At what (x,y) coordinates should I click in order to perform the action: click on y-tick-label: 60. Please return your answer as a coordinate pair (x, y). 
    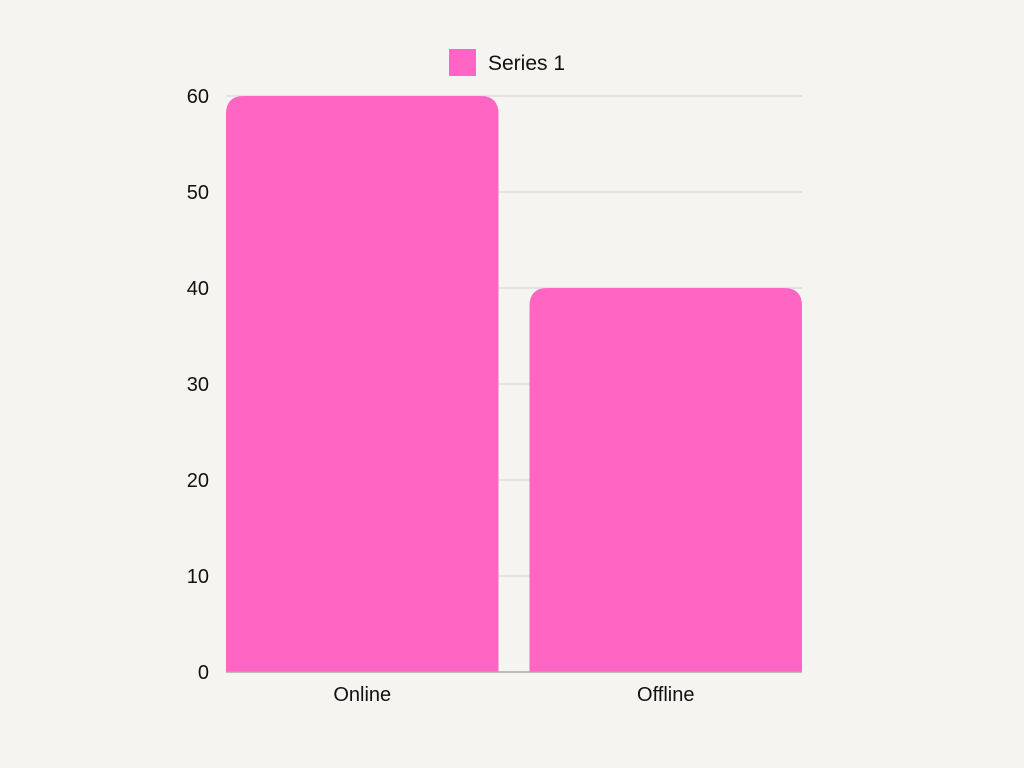
    Looking at the image, I should click on (198, 97).